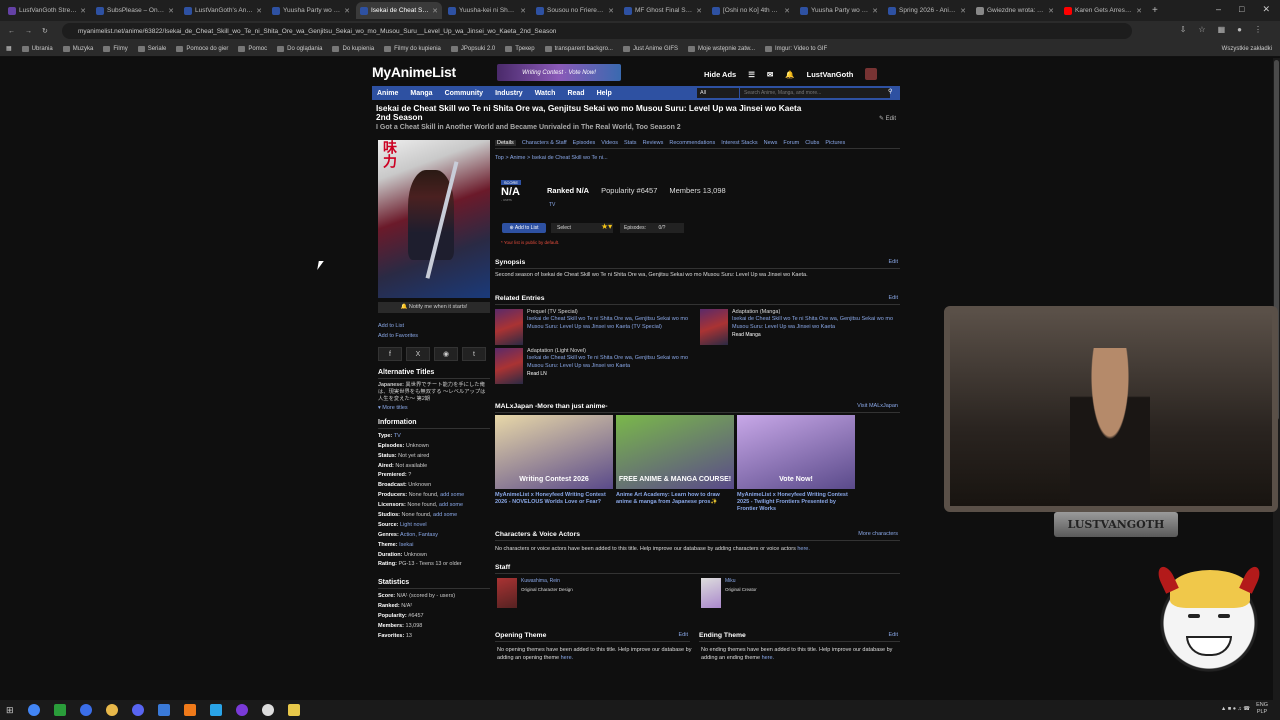 Image resolution: width=1280 pixels, height=720 pixels. I want to click on subnav-tab: Forum, so click(791, 143).